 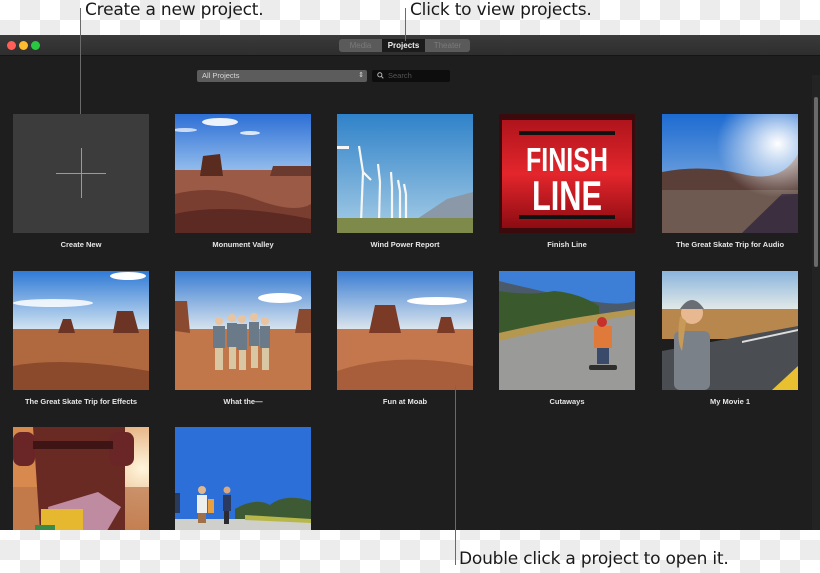 I want to click on project-thumbnail: FINISH LINE, so click(x=567, y=173).